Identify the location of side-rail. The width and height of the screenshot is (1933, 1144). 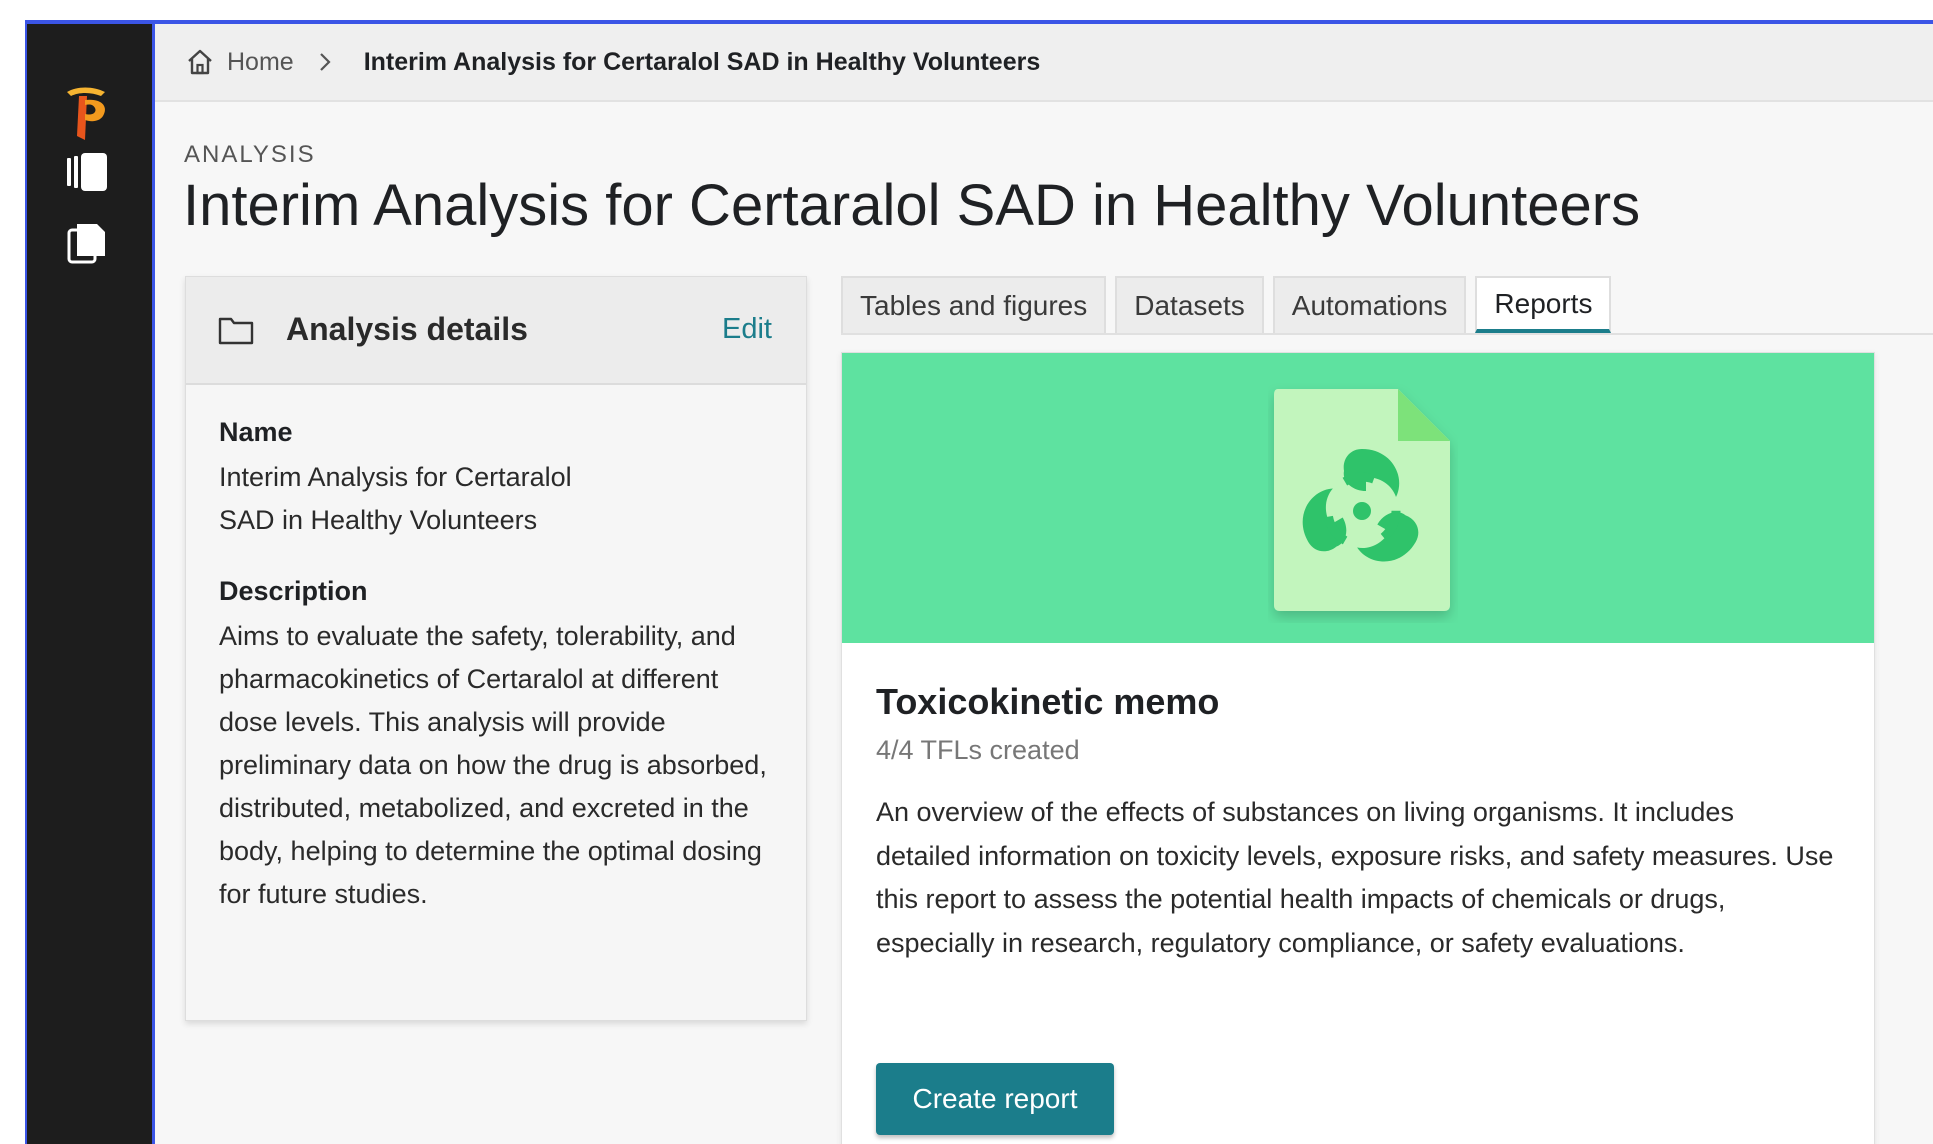
(91, 584).